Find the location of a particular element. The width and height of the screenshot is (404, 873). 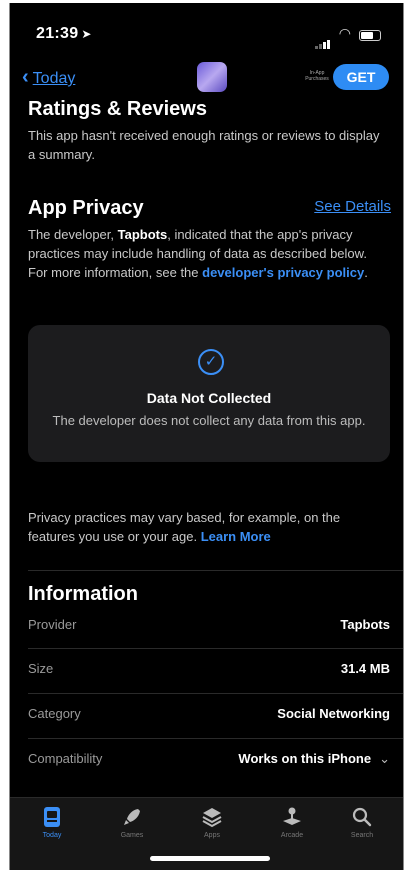

rocket-icon is located at coordinates (132, 817).